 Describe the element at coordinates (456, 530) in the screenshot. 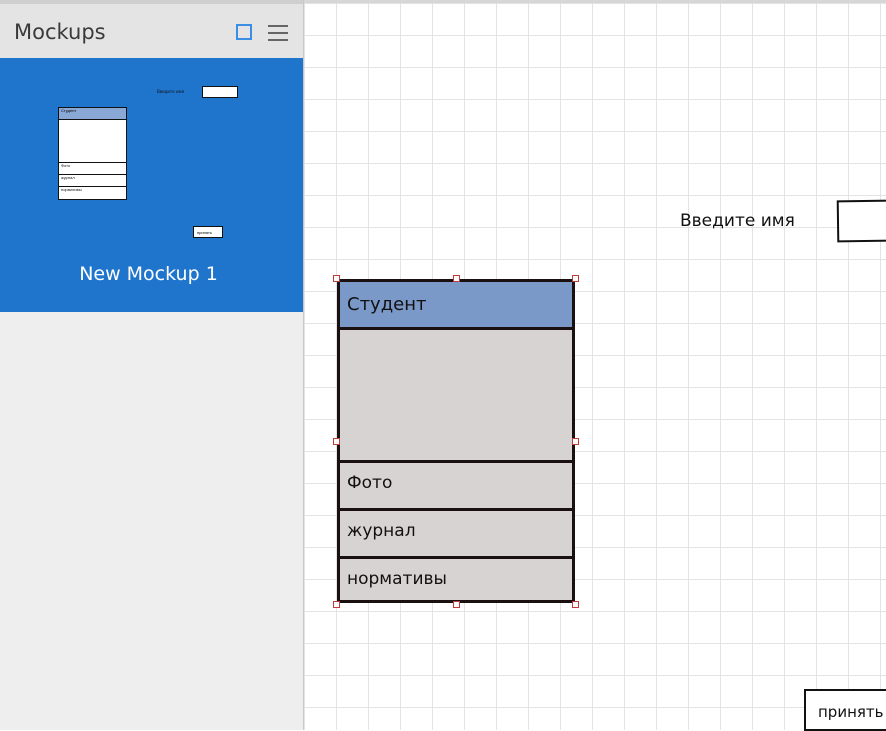

I see `list-item-journal: журнал` at that location.